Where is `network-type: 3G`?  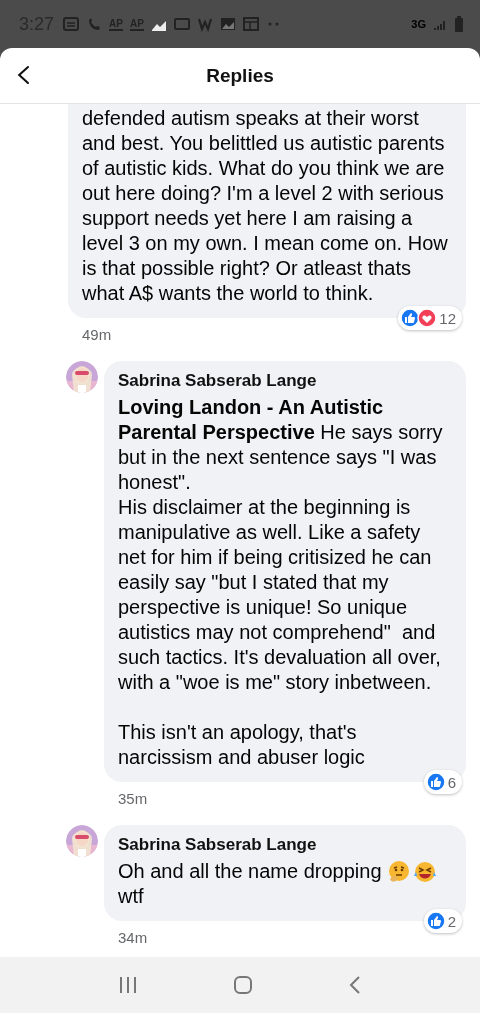
network-type: 3G is located at coordinates (418, 24).